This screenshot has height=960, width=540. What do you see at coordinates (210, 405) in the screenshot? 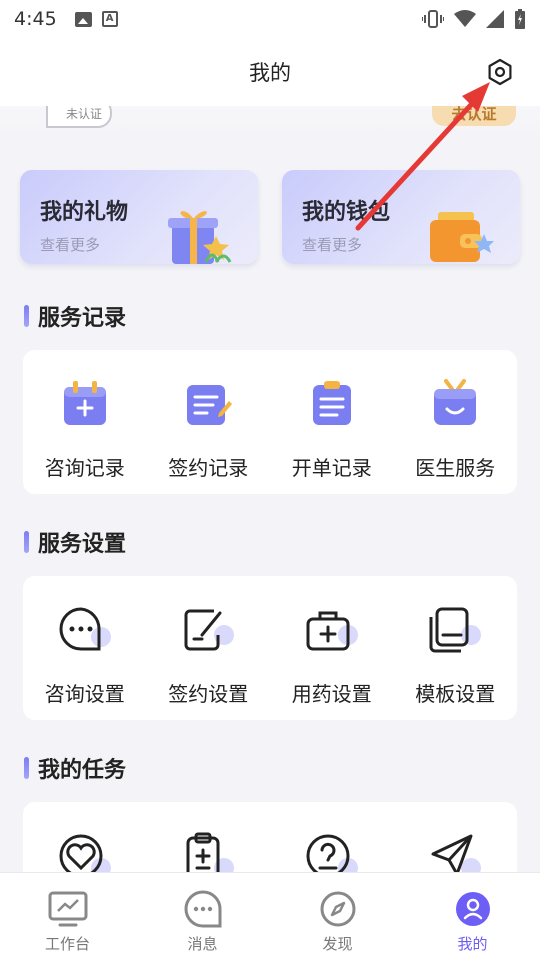
I see `document-pen-icon` at bounding box center [210, 405].